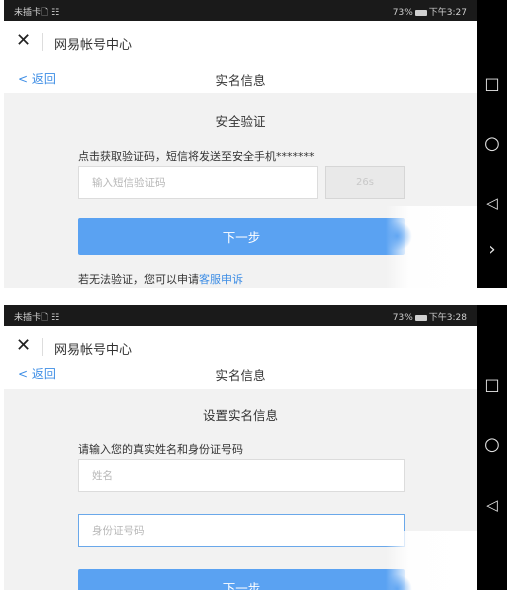  Describe the element at coordinates (221, 279) in the screenshot. I see `appeal-link: 客服申诉` at that location.